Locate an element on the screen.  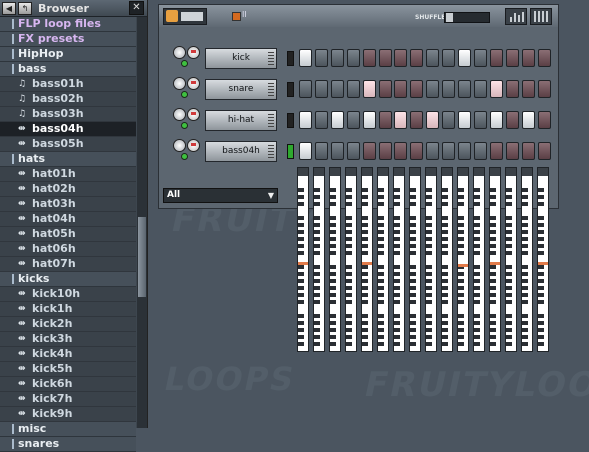
browser-file: ⇹ kick6h is located at coordinates (68, 384).